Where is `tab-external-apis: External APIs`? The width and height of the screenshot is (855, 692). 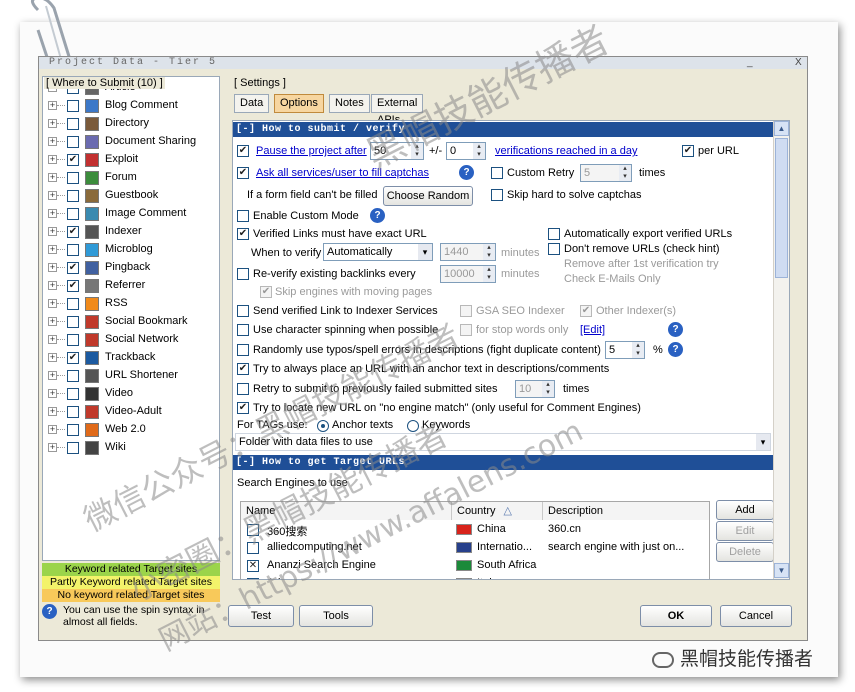
tab-external-apis: External APIs is located at coordinates (397, 110).